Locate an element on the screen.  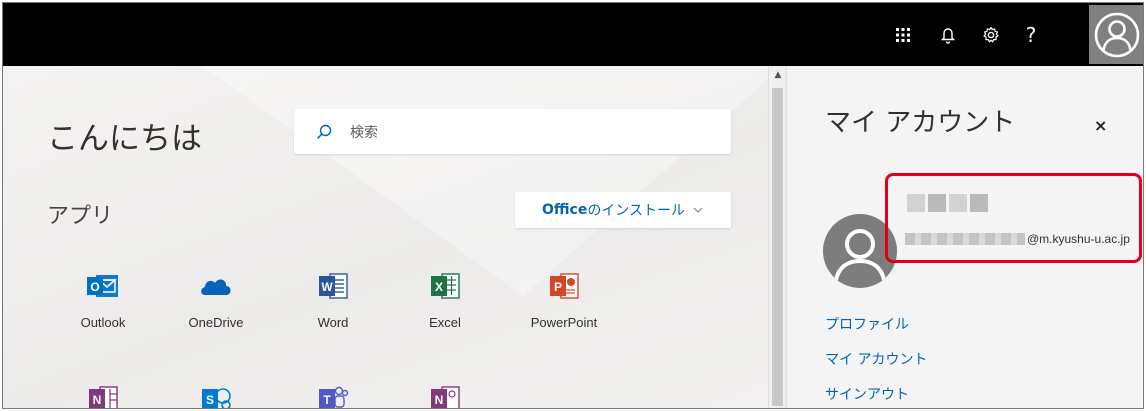
gear-icon is located at coordinates (991, 34).